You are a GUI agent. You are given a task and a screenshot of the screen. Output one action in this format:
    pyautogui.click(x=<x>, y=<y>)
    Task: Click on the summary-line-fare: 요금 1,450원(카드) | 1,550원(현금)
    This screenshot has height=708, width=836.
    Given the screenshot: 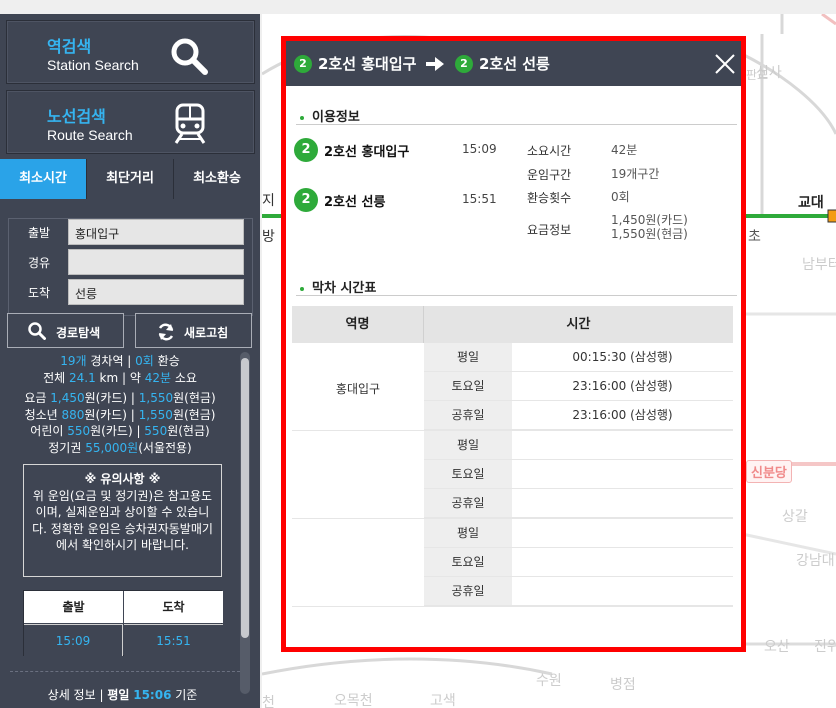 What is the action you would take?
    pyautogui.click(x=120, y=398)
    